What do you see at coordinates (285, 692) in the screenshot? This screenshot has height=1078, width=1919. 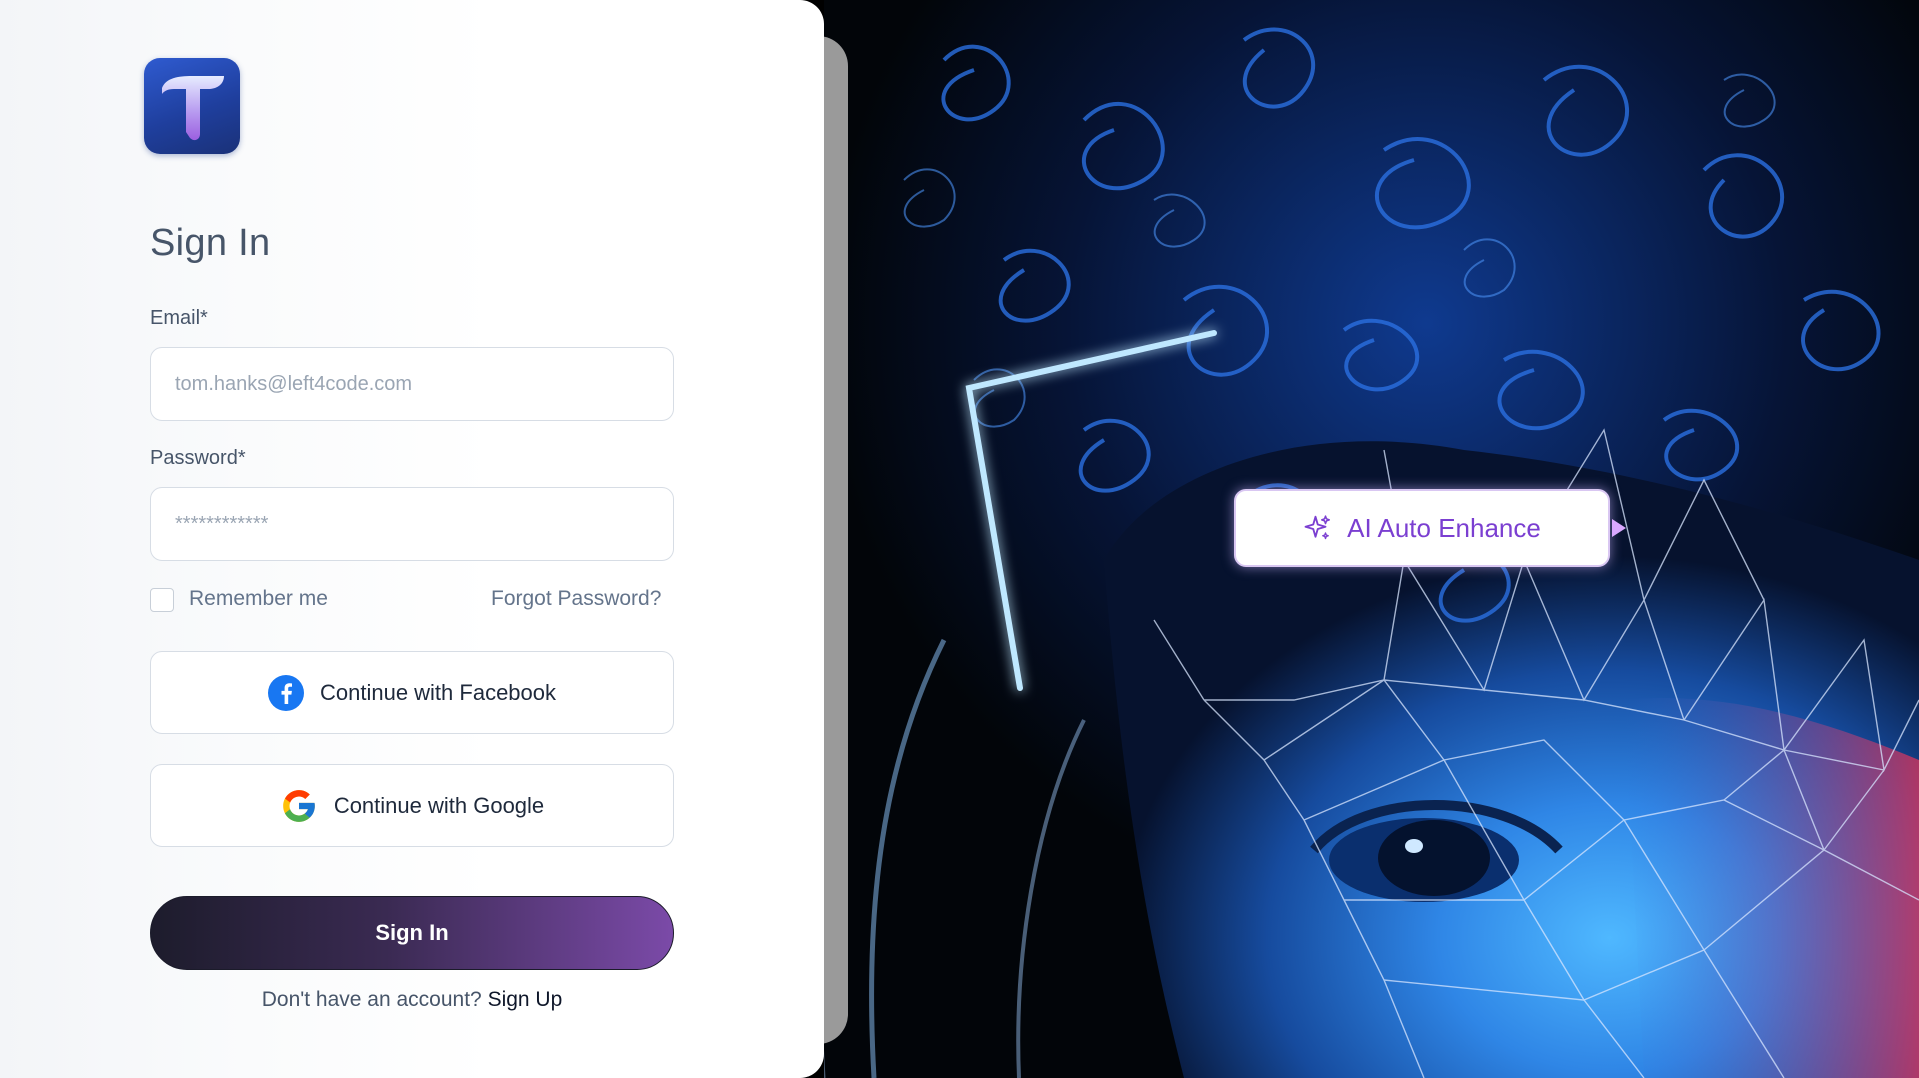 I see `facebook-icon` at bounding box center [285, 692].